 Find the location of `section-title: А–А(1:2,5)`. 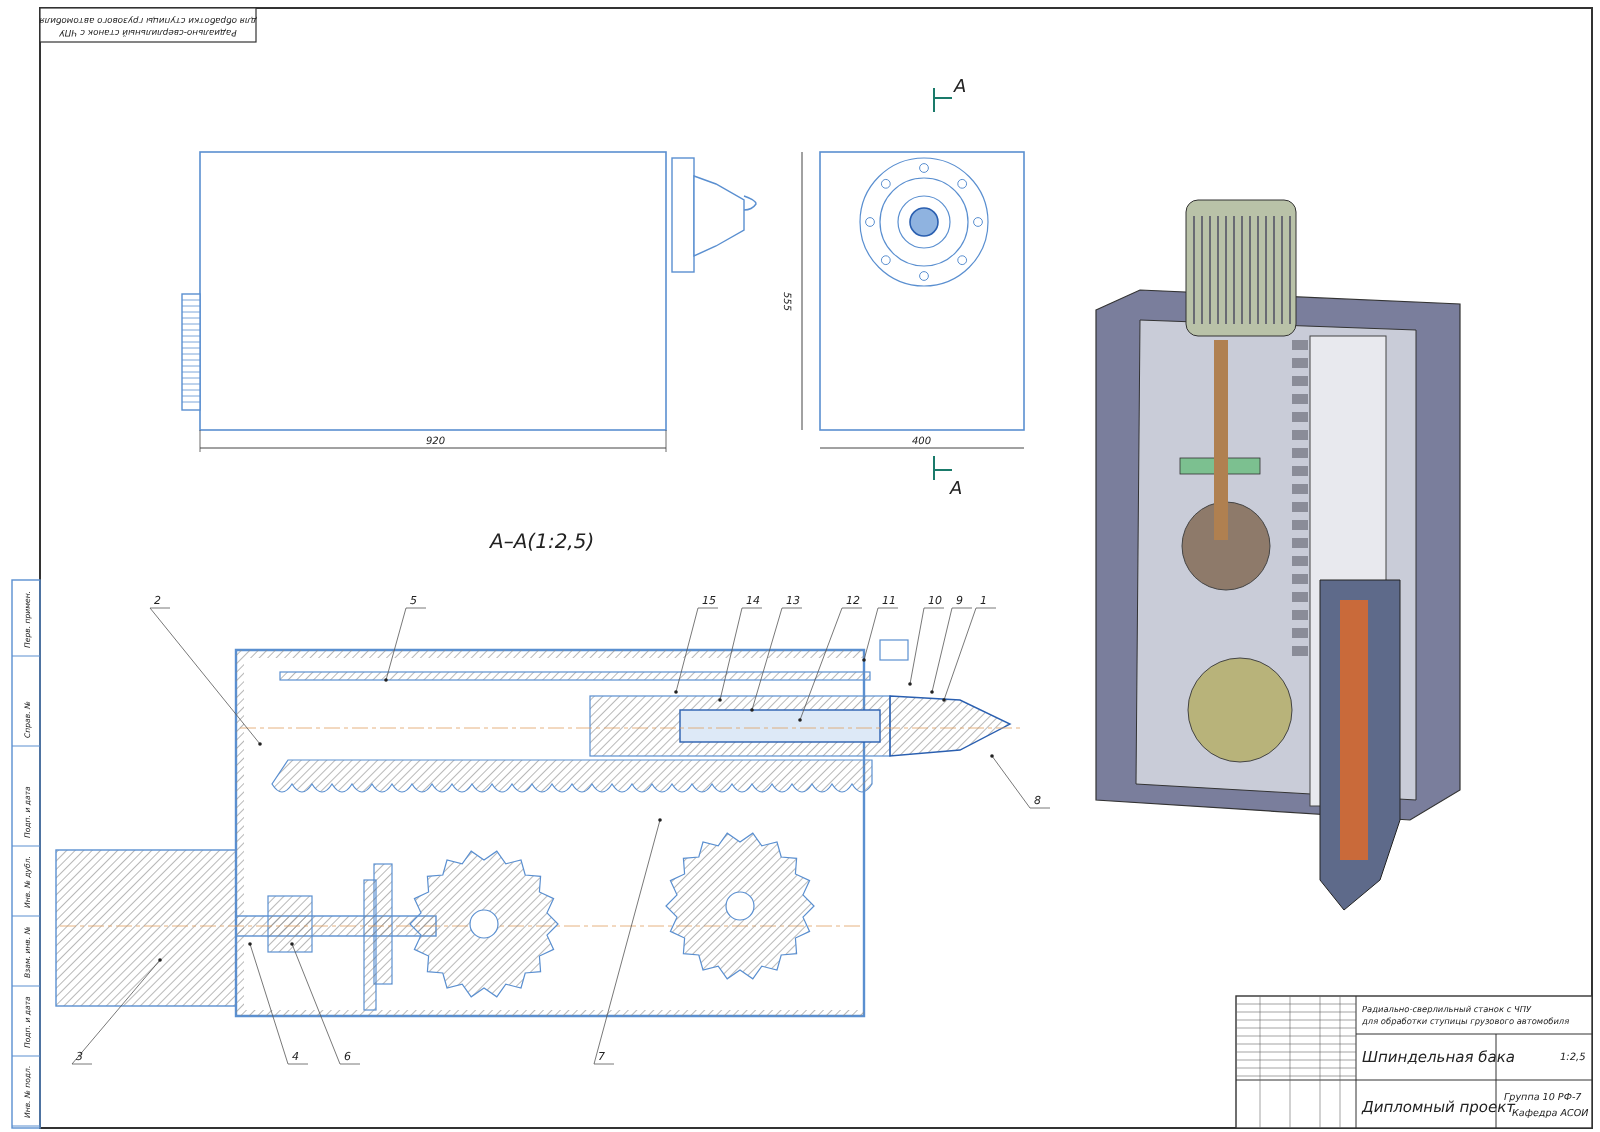

section-title: А–А(1:2,5) is located at coordinates (542, 543).